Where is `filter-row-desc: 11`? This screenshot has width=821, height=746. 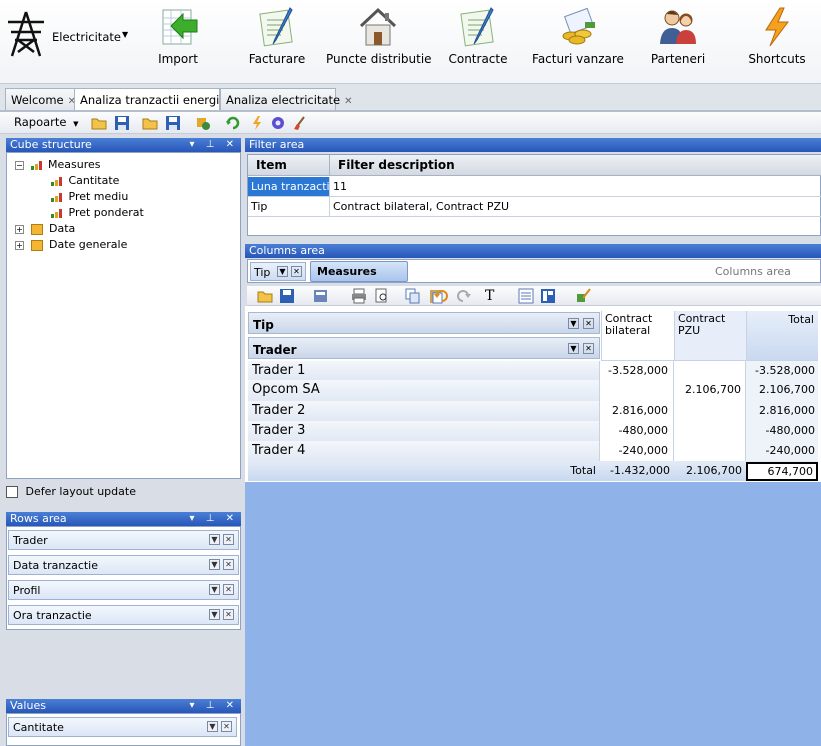
filter-row-desc: 11 is located at coordinates (575, 187).